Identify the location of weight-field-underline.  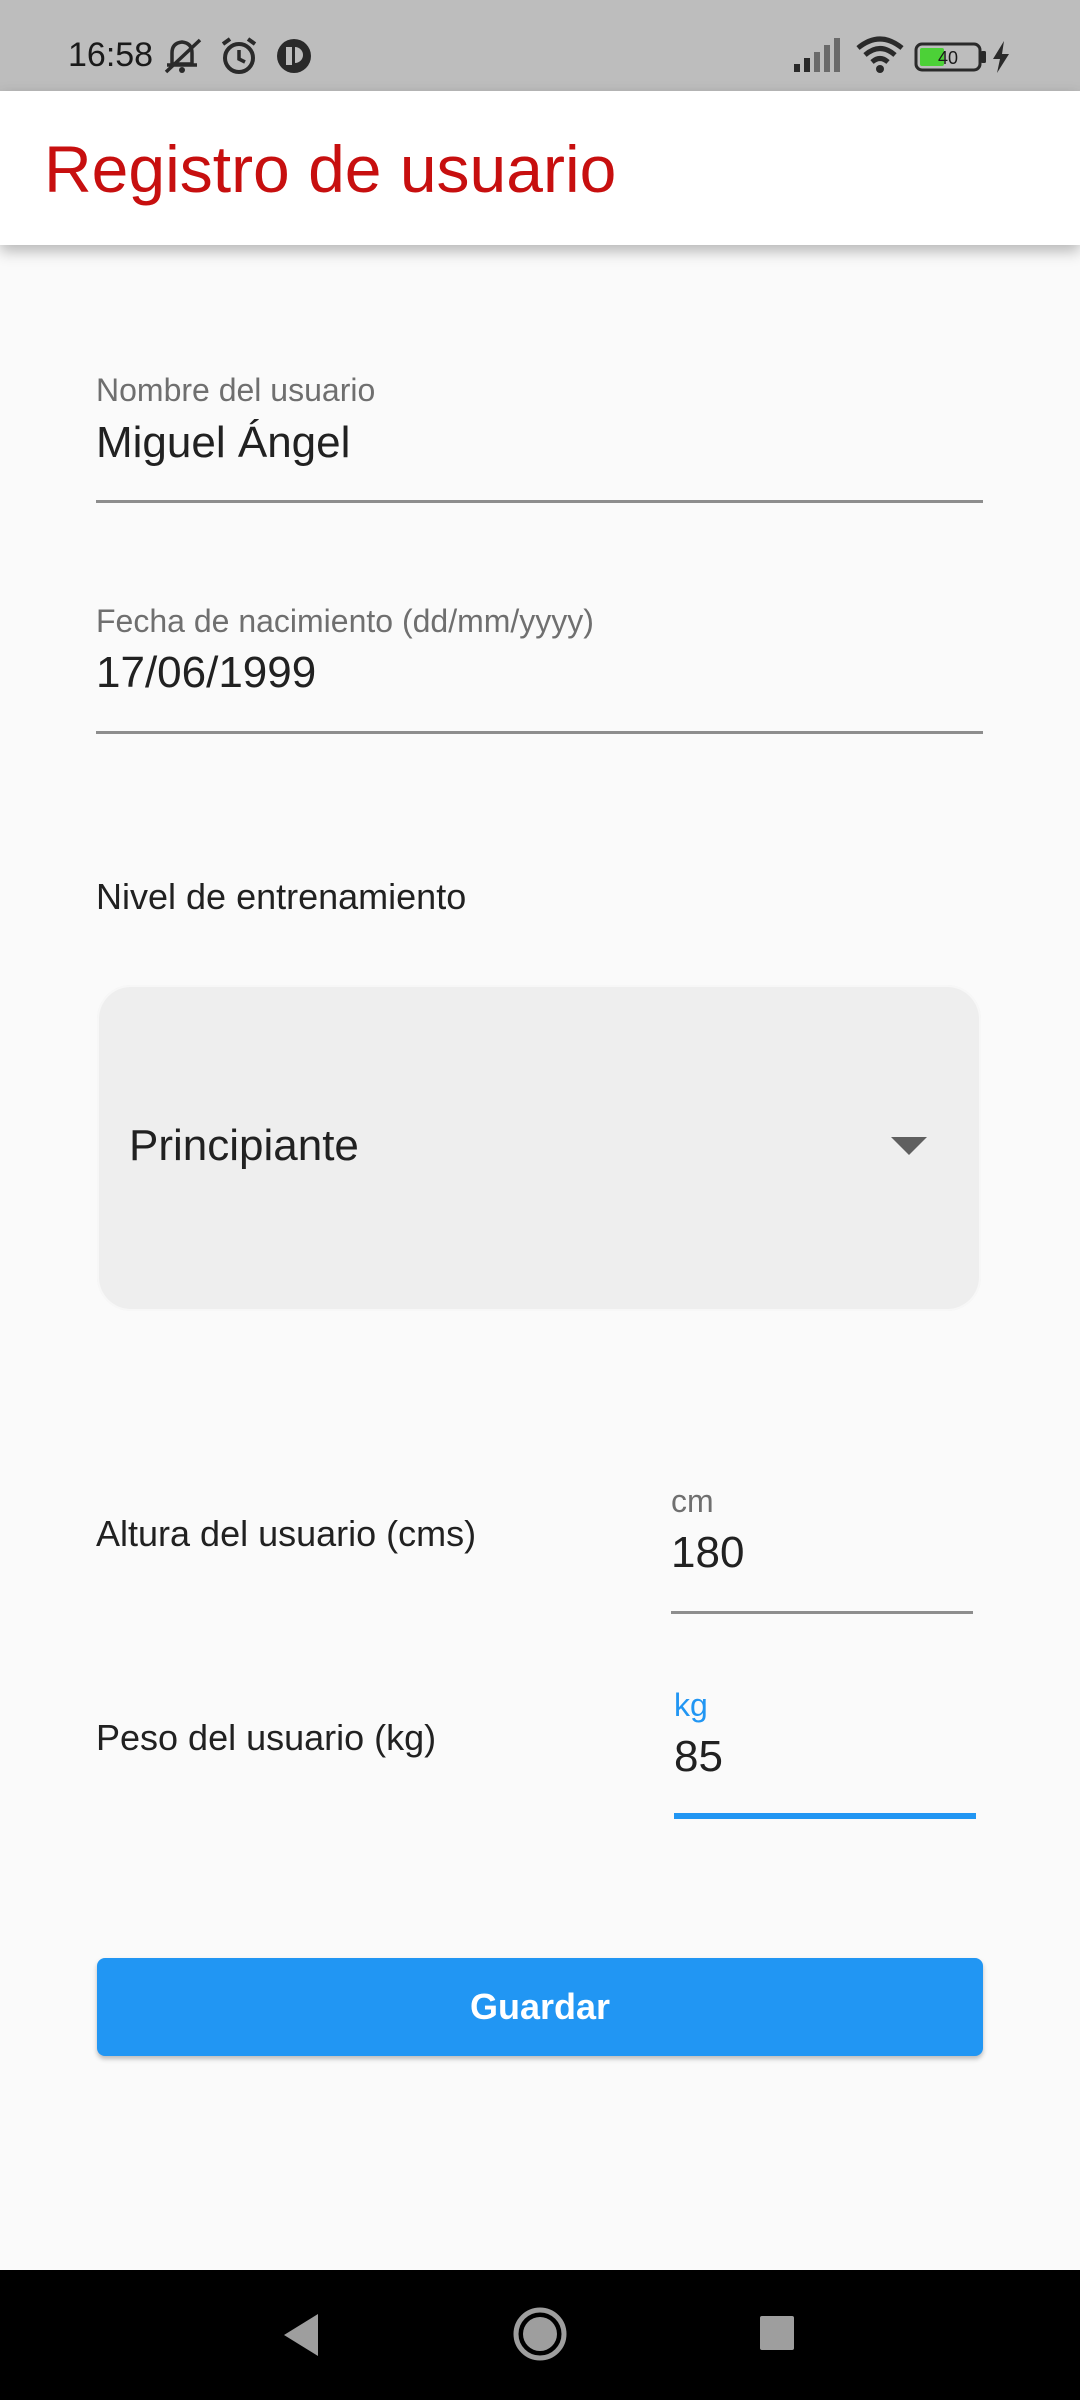
(825, 1816).